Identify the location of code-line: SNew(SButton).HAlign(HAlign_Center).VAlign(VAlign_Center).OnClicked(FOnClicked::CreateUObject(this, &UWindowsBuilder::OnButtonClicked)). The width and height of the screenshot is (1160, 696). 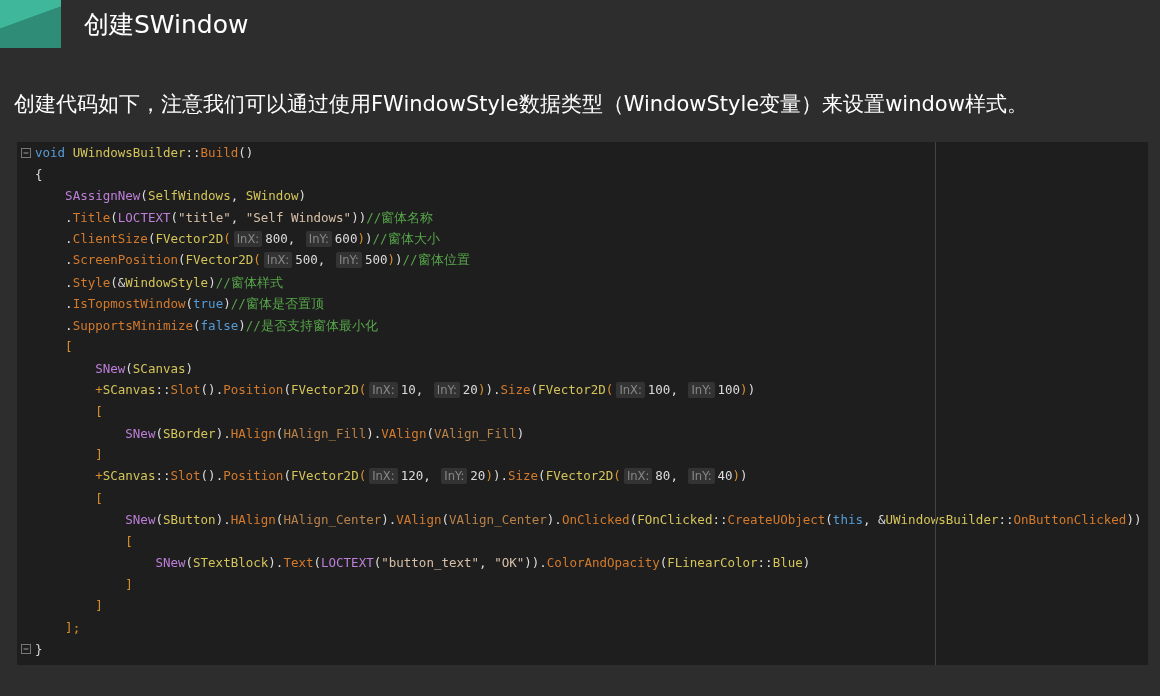
(633, 520).